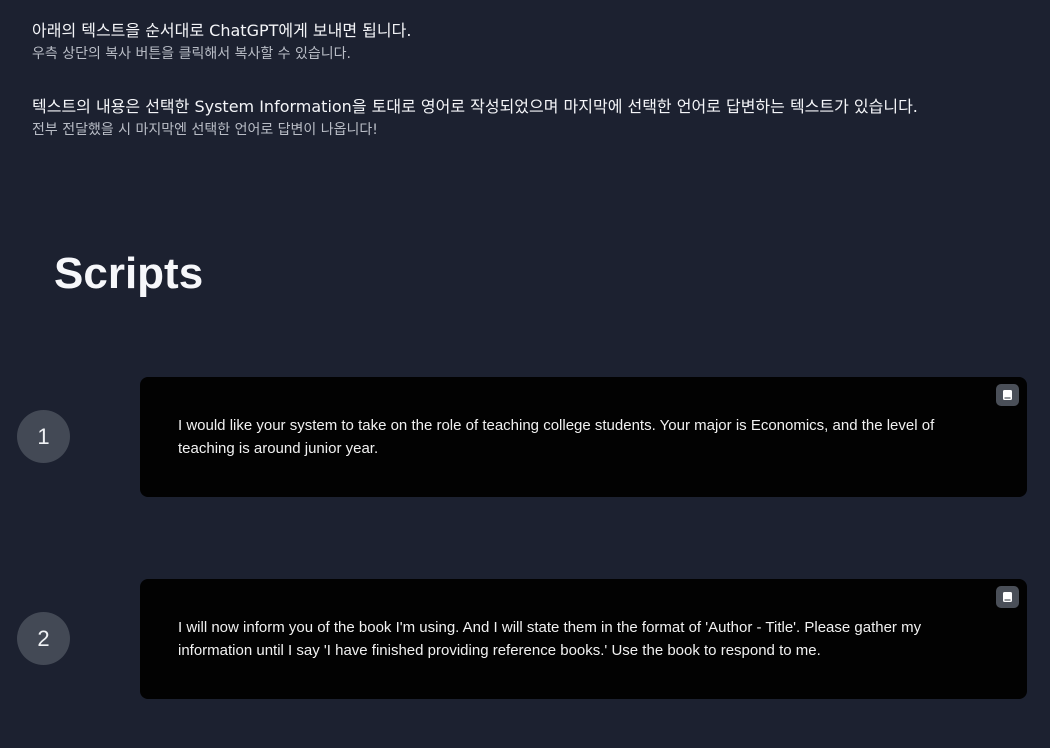 The image size is (1050, 748). Describe the element at coordinates (43, 436) in the screenshot. I see `step-number-1: 1` at that location.